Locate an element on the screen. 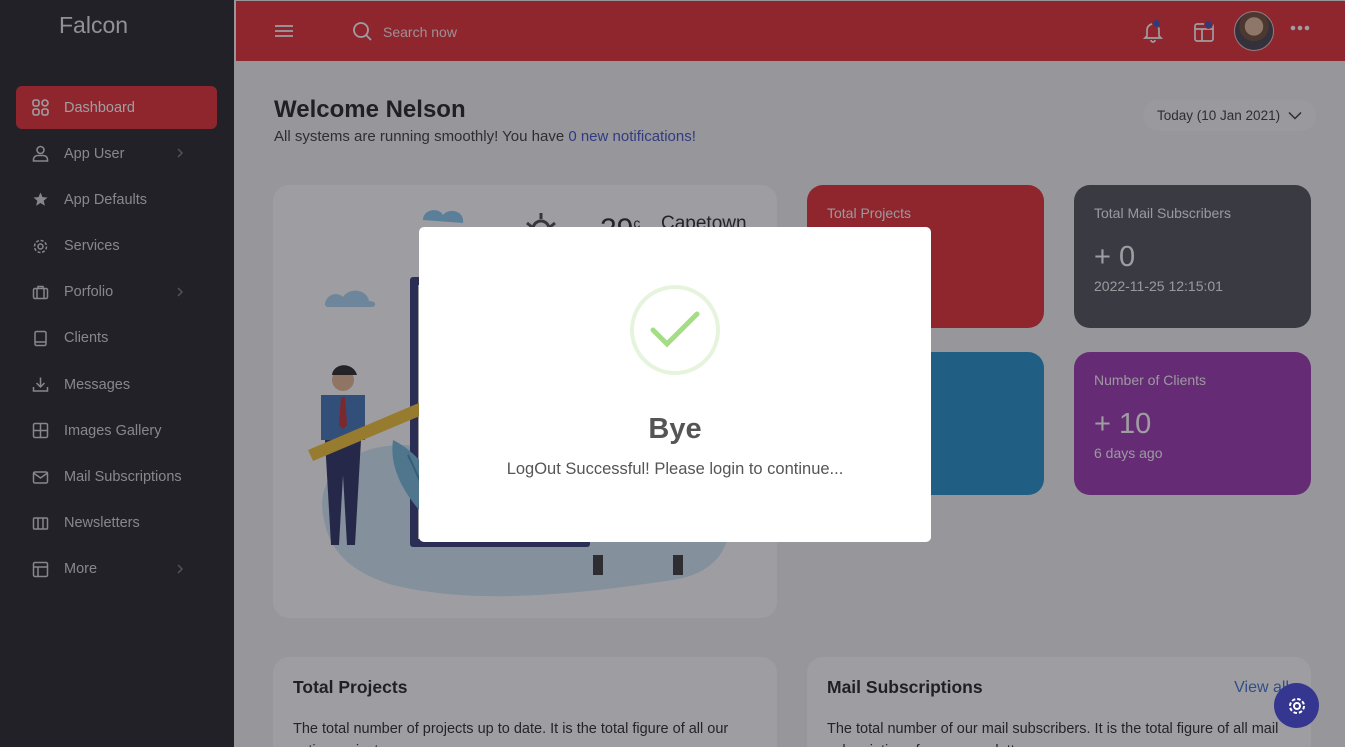 The width and height of the screenshot is (1345, 747). dialog-title: Bye is located at coordinates (675, 429).